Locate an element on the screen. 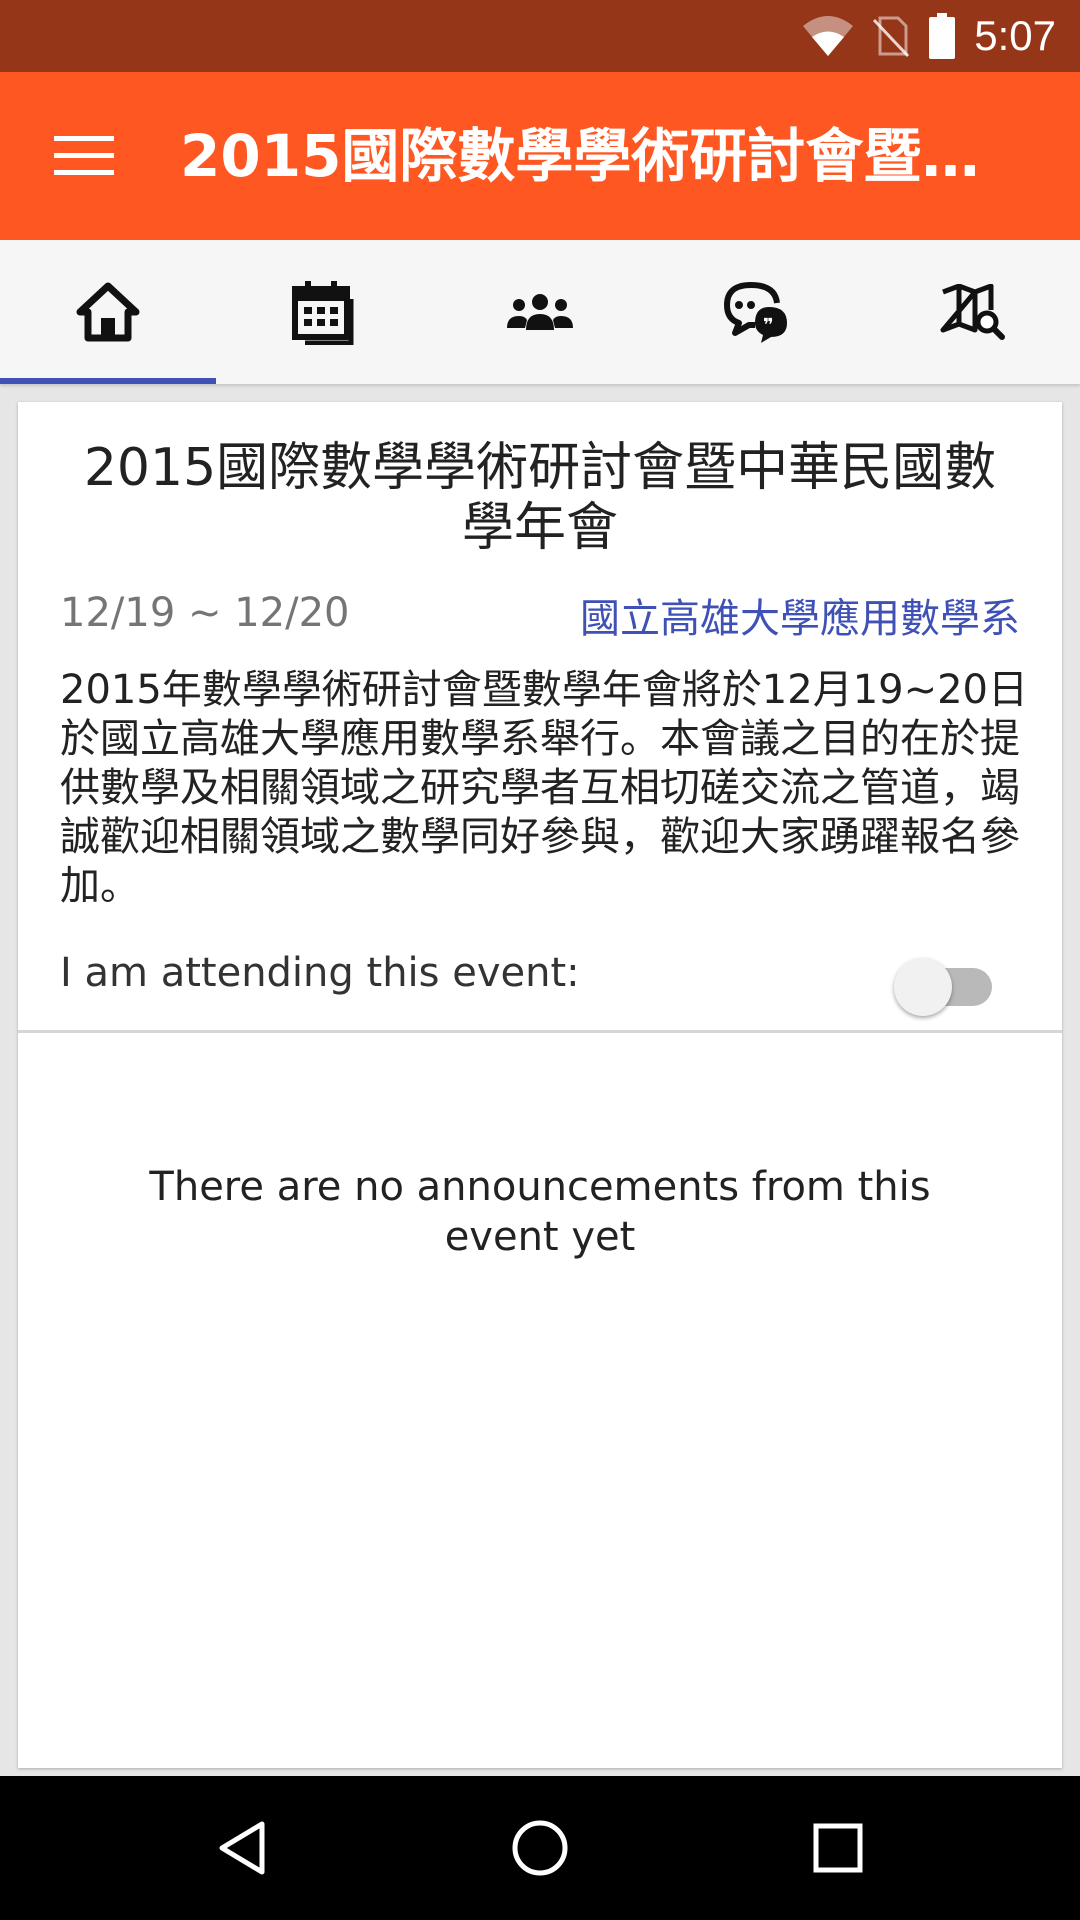 The image size is (1080, 1920). tab-discussion: ❞ is located at coordinates (756, 312).